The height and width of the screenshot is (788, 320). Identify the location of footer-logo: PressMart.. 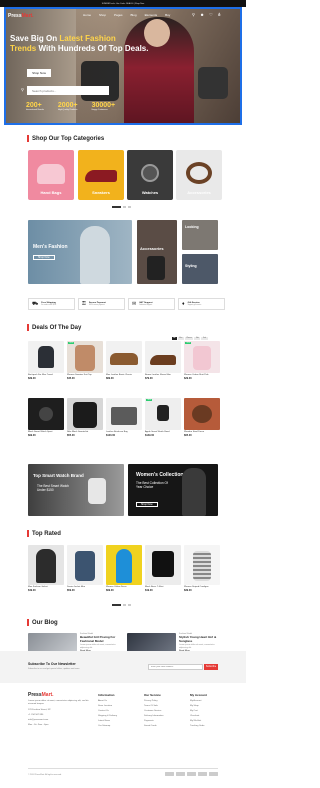
(41, 695).